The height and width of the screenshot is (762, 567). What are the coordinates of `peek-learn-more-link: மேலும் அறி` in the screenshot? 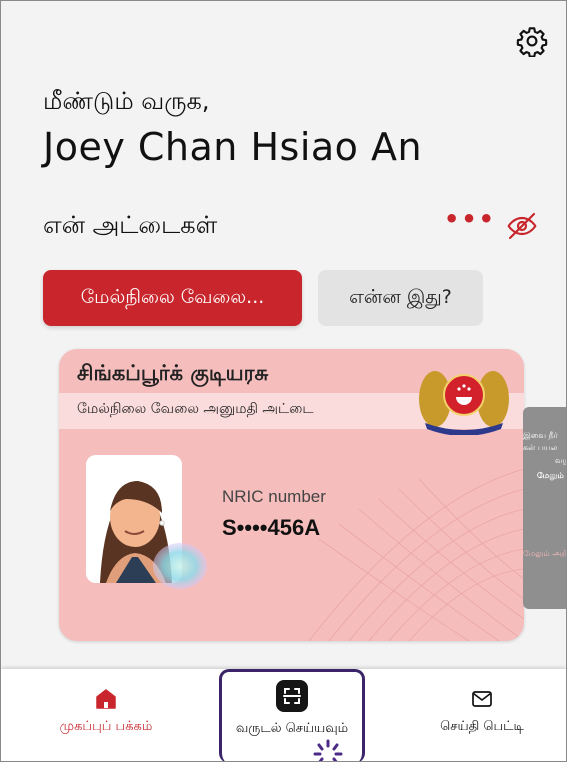 It's located at (544, 553).